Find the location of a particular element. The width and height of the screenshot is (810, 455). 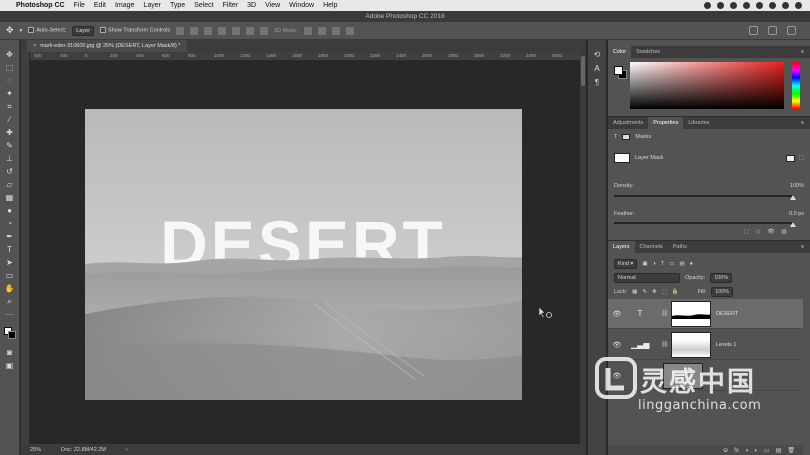

search-icon is located at coordinates (753, 30).